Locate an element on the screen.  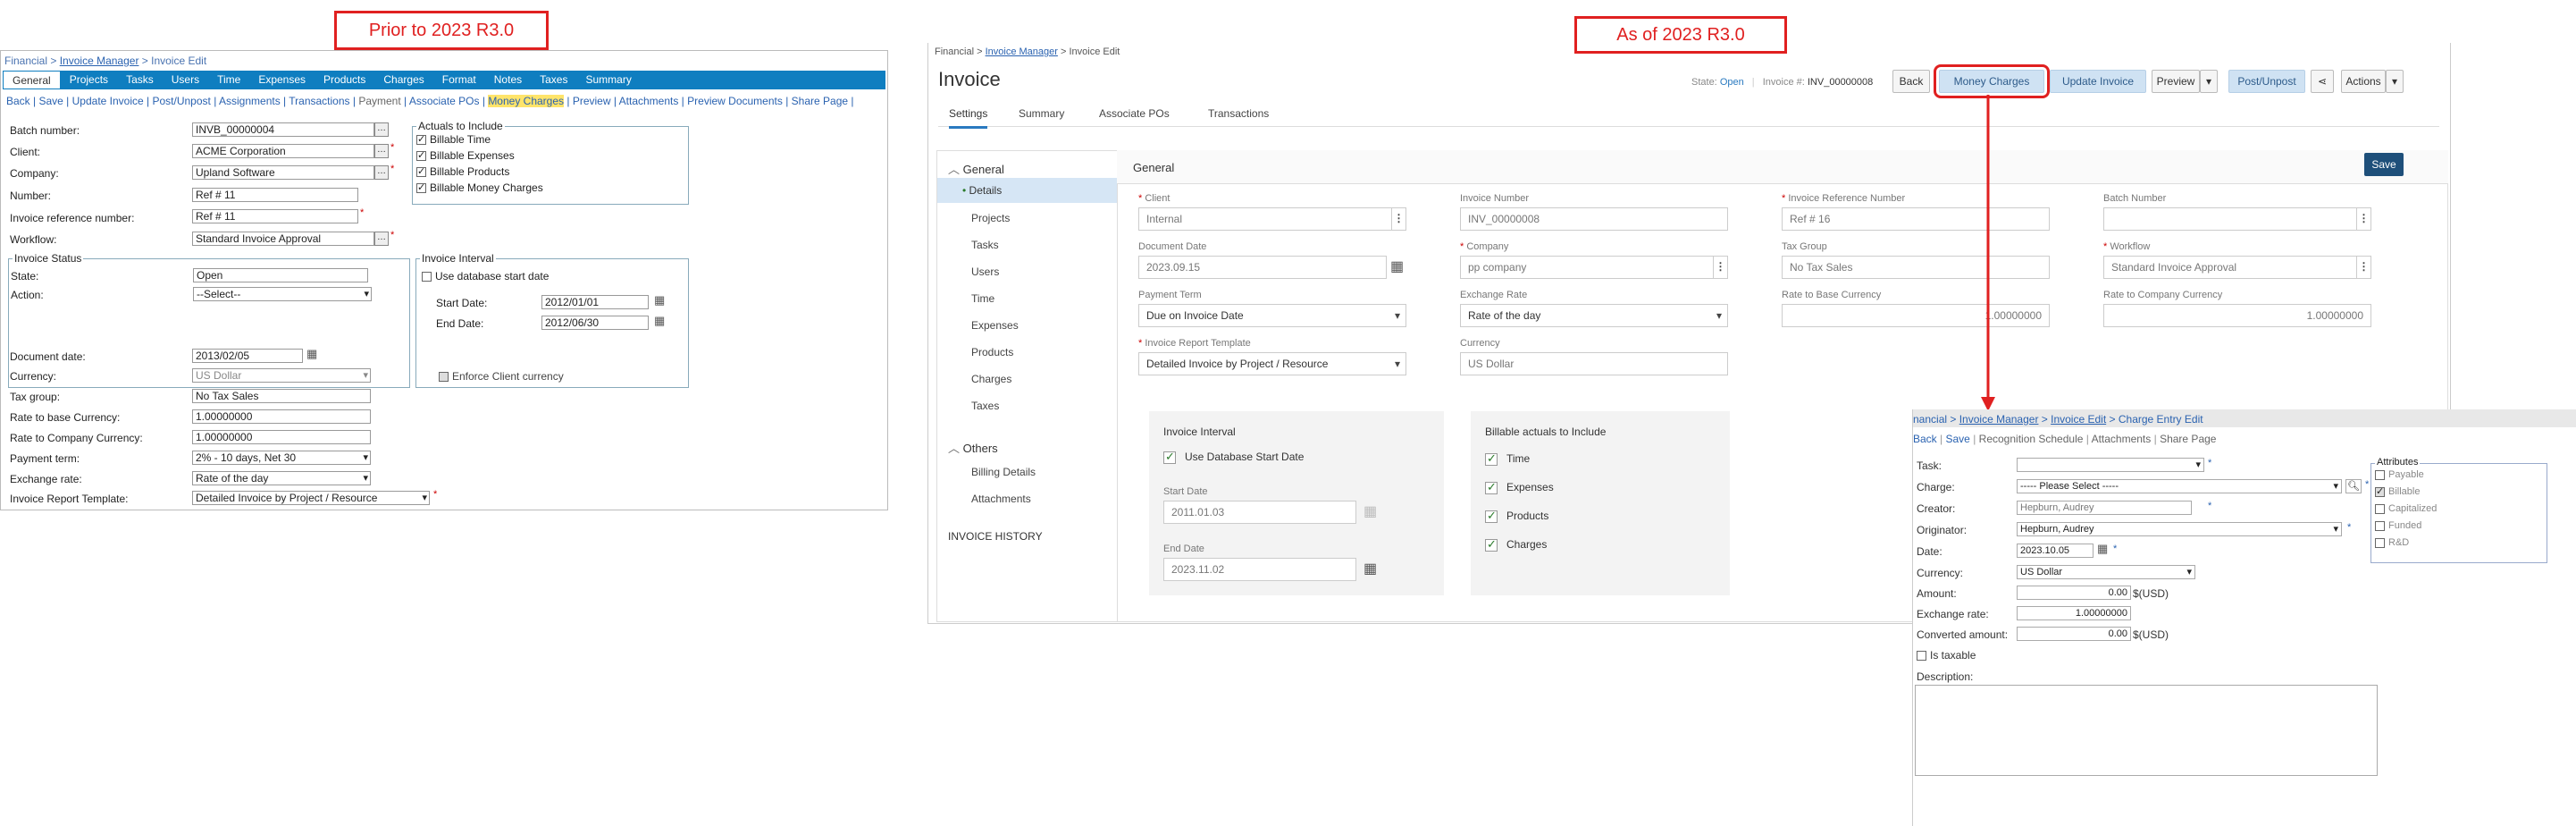
rate-base-input: 1.00000000 is located at coordinates (1916, 315).